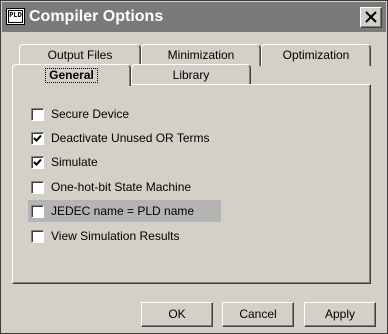 The height and width of the screenshot is (334, 388). I want to click on cancel-button: Cancel, so click(258, 314).